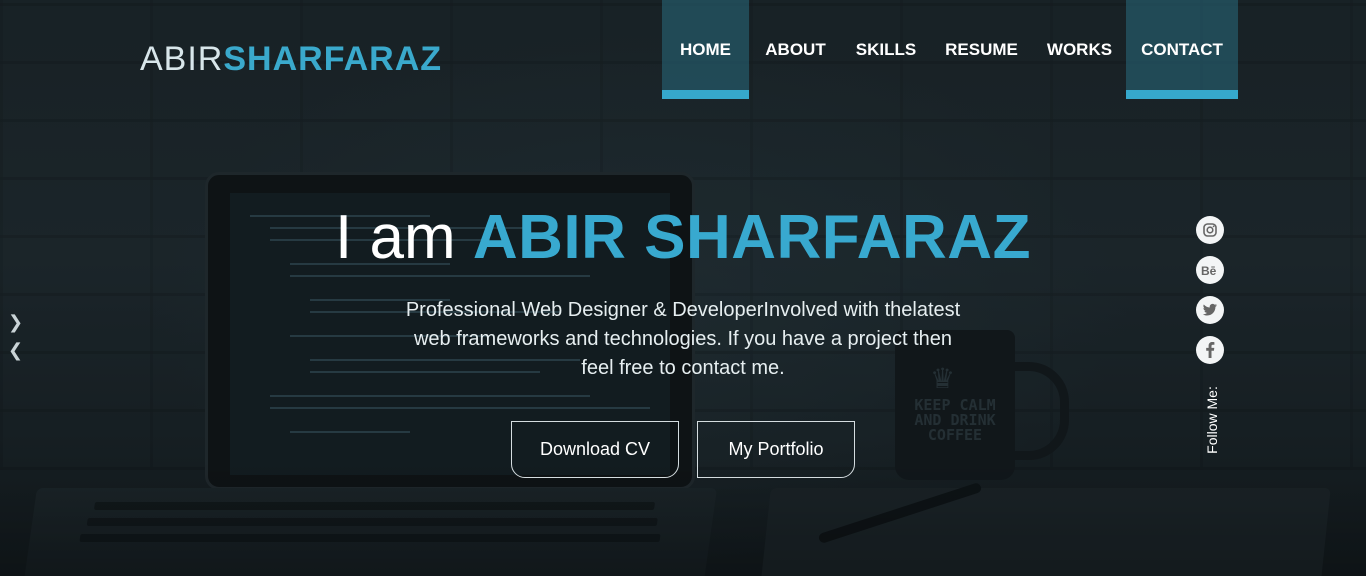 Image resolution: width=1366 pixels, height=576 pixels. I want to click on my-portfolio-button: My Portfolio, so click(776, 449).